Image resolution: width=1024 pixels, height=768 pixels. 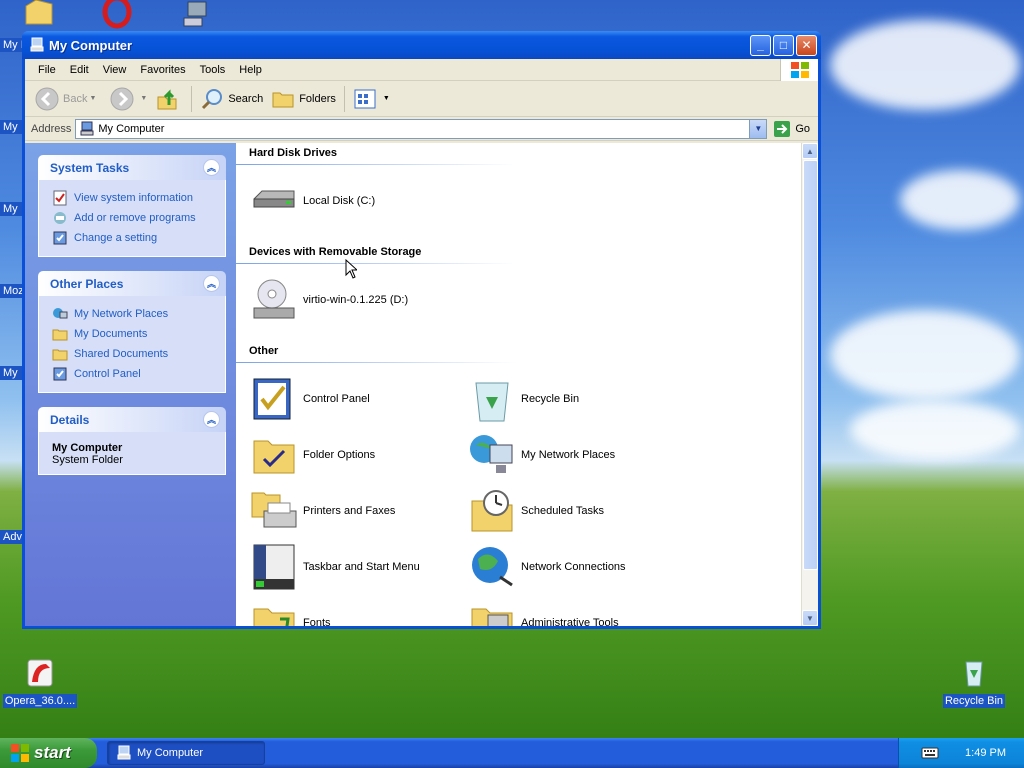 I want to click on start-button: start, so click(x=48, y=753).